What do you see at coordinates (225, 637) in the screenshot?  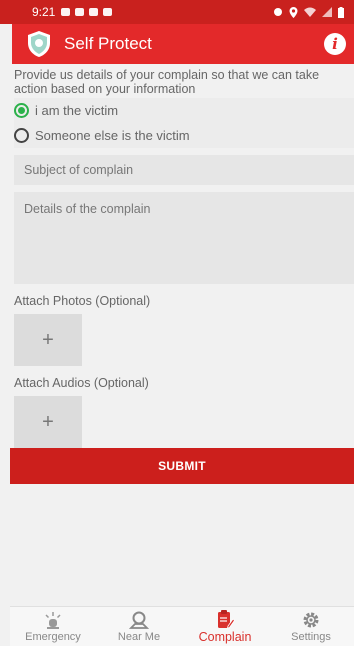 I see `nav-label: Complain` at bounding box center [225, 637].